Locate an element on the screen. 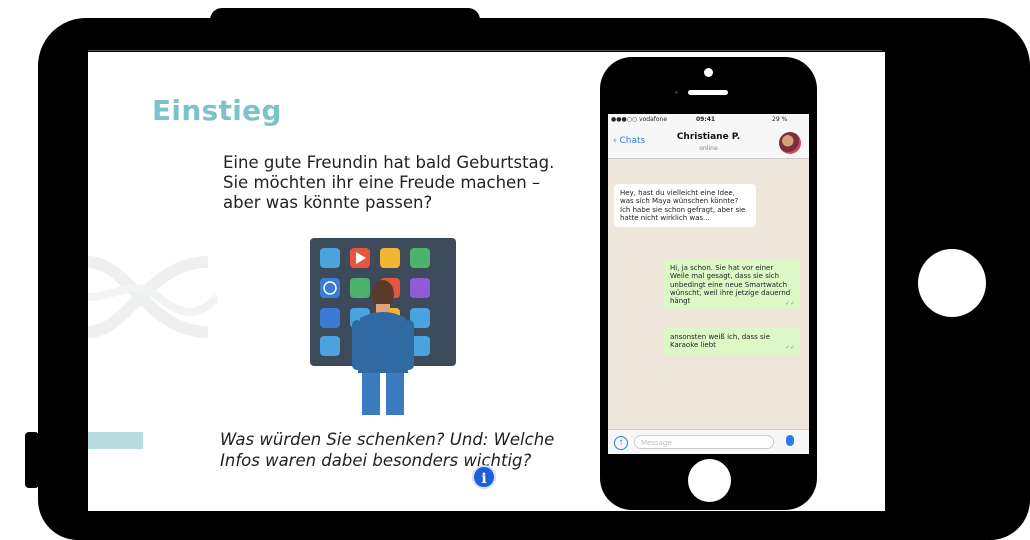 This screenshot has width=1030, height=540. status-bar: ●●●○○ vodafone 09:41 29 % is located at coordinates (708, 120).